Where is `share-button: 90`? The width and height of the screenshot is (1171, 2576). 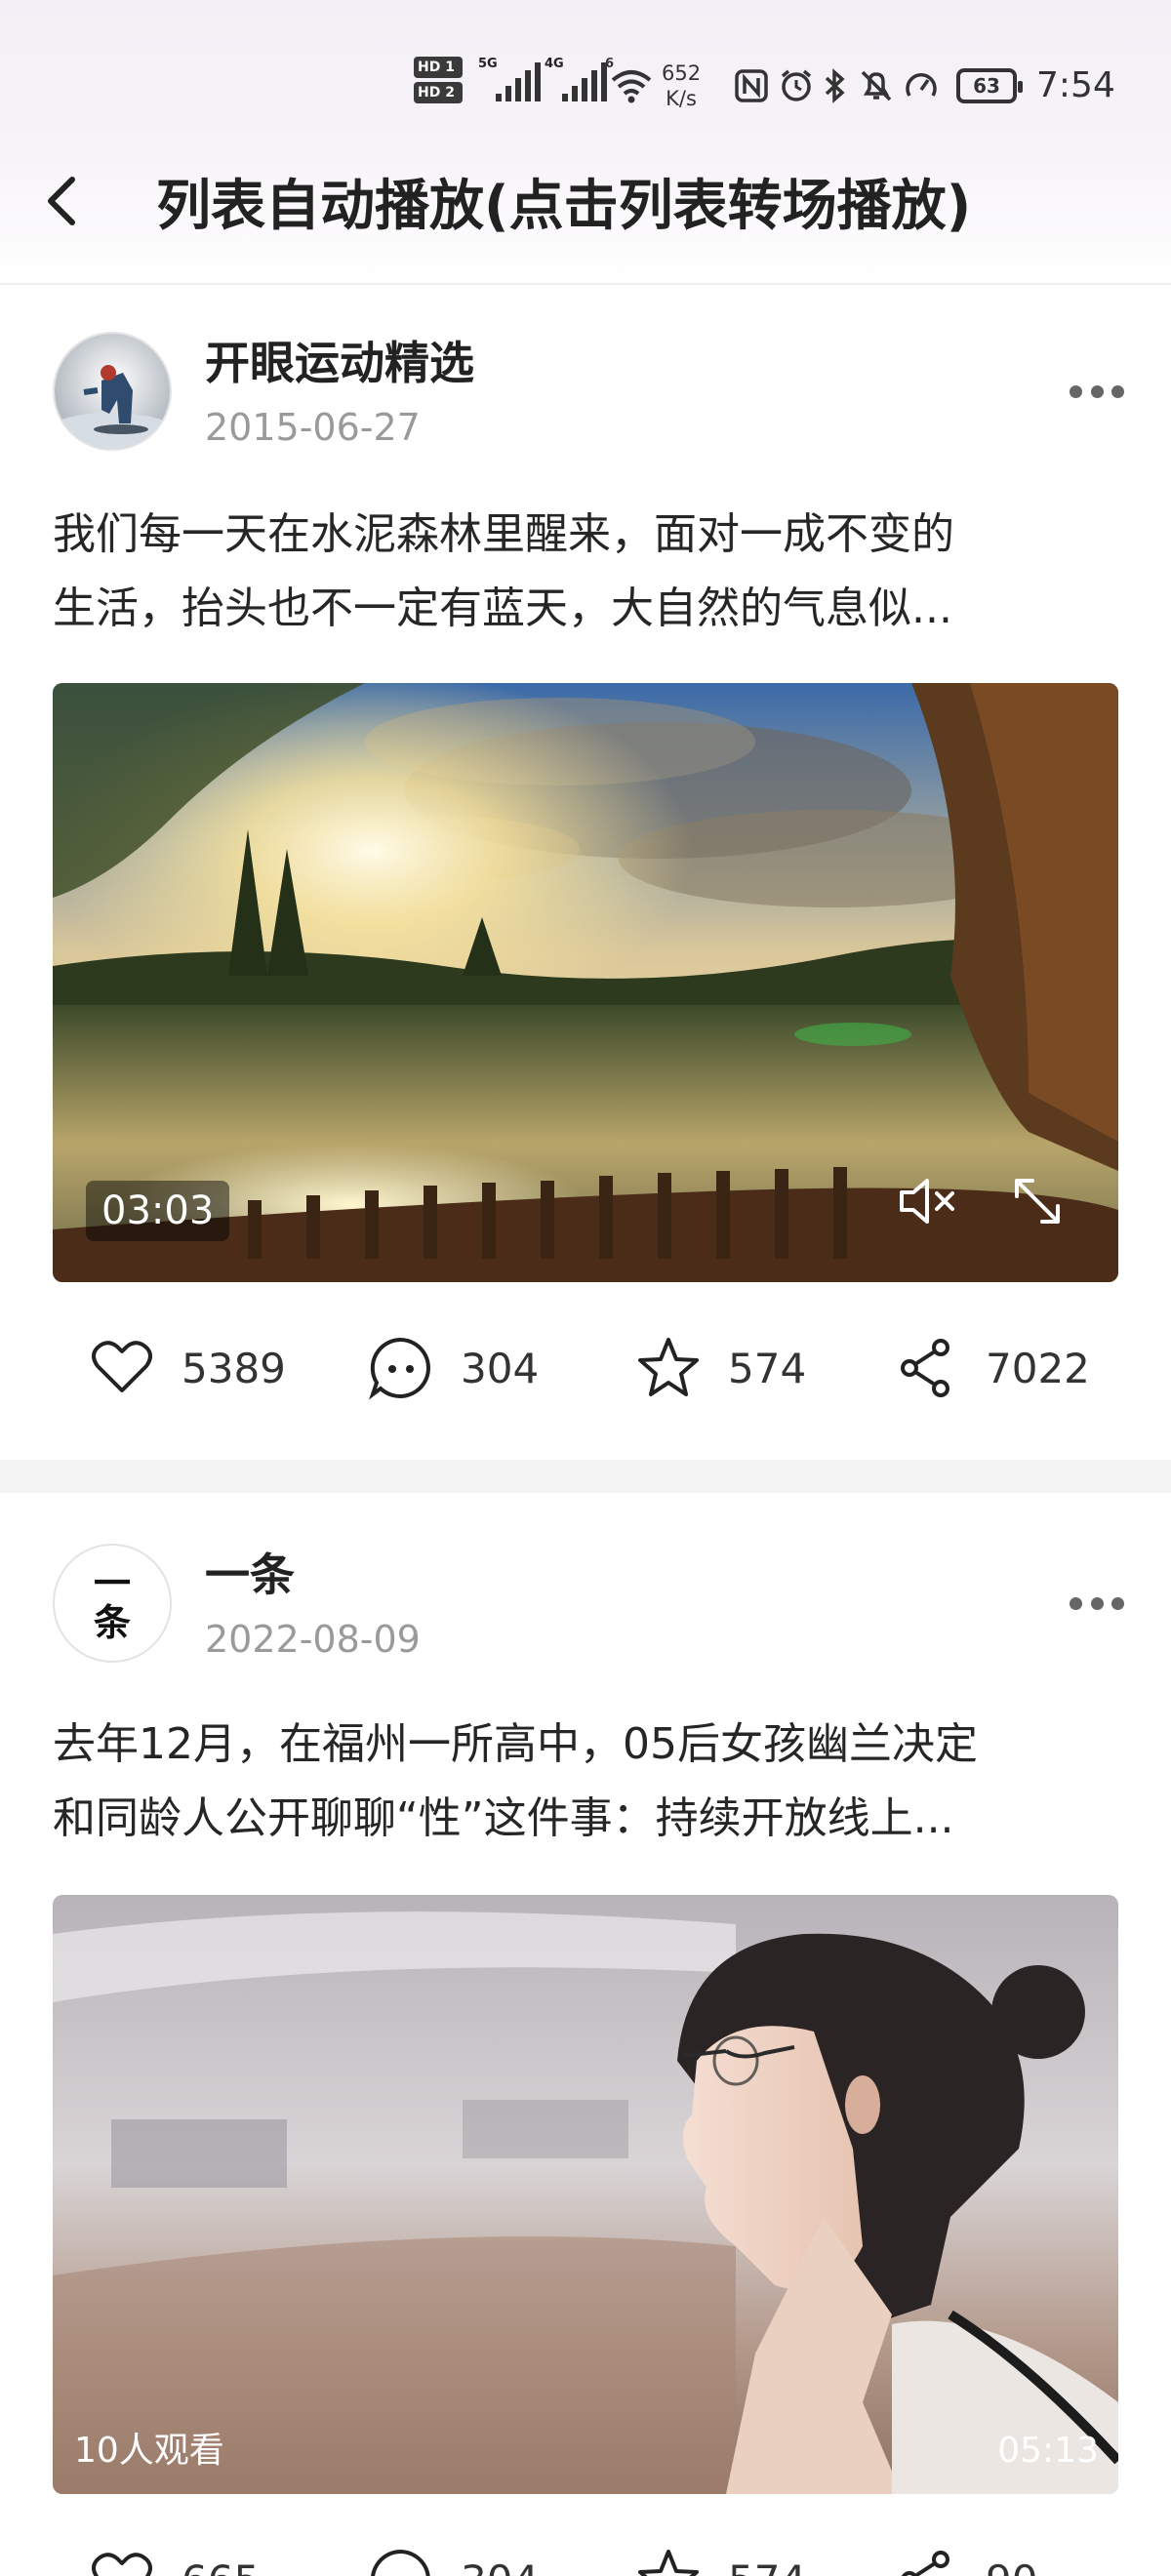 share-button: 90 is located at coordinates (964, 2558).